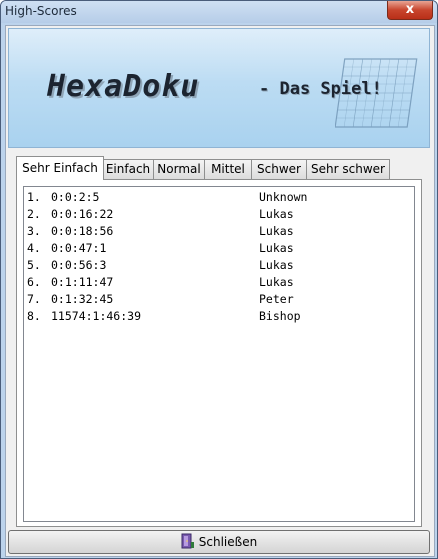 This screenshot has width=438, height=559. I want to click on score-row: 1. 0:0:2:5 Unknown, so click(217, 197).